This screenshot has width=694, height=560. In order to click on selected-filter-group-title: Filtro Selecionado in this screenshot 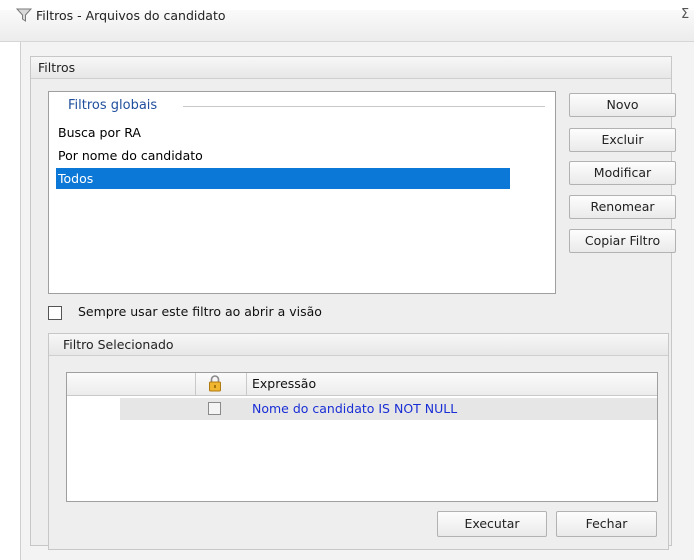, I will do `click(118, 344)`.